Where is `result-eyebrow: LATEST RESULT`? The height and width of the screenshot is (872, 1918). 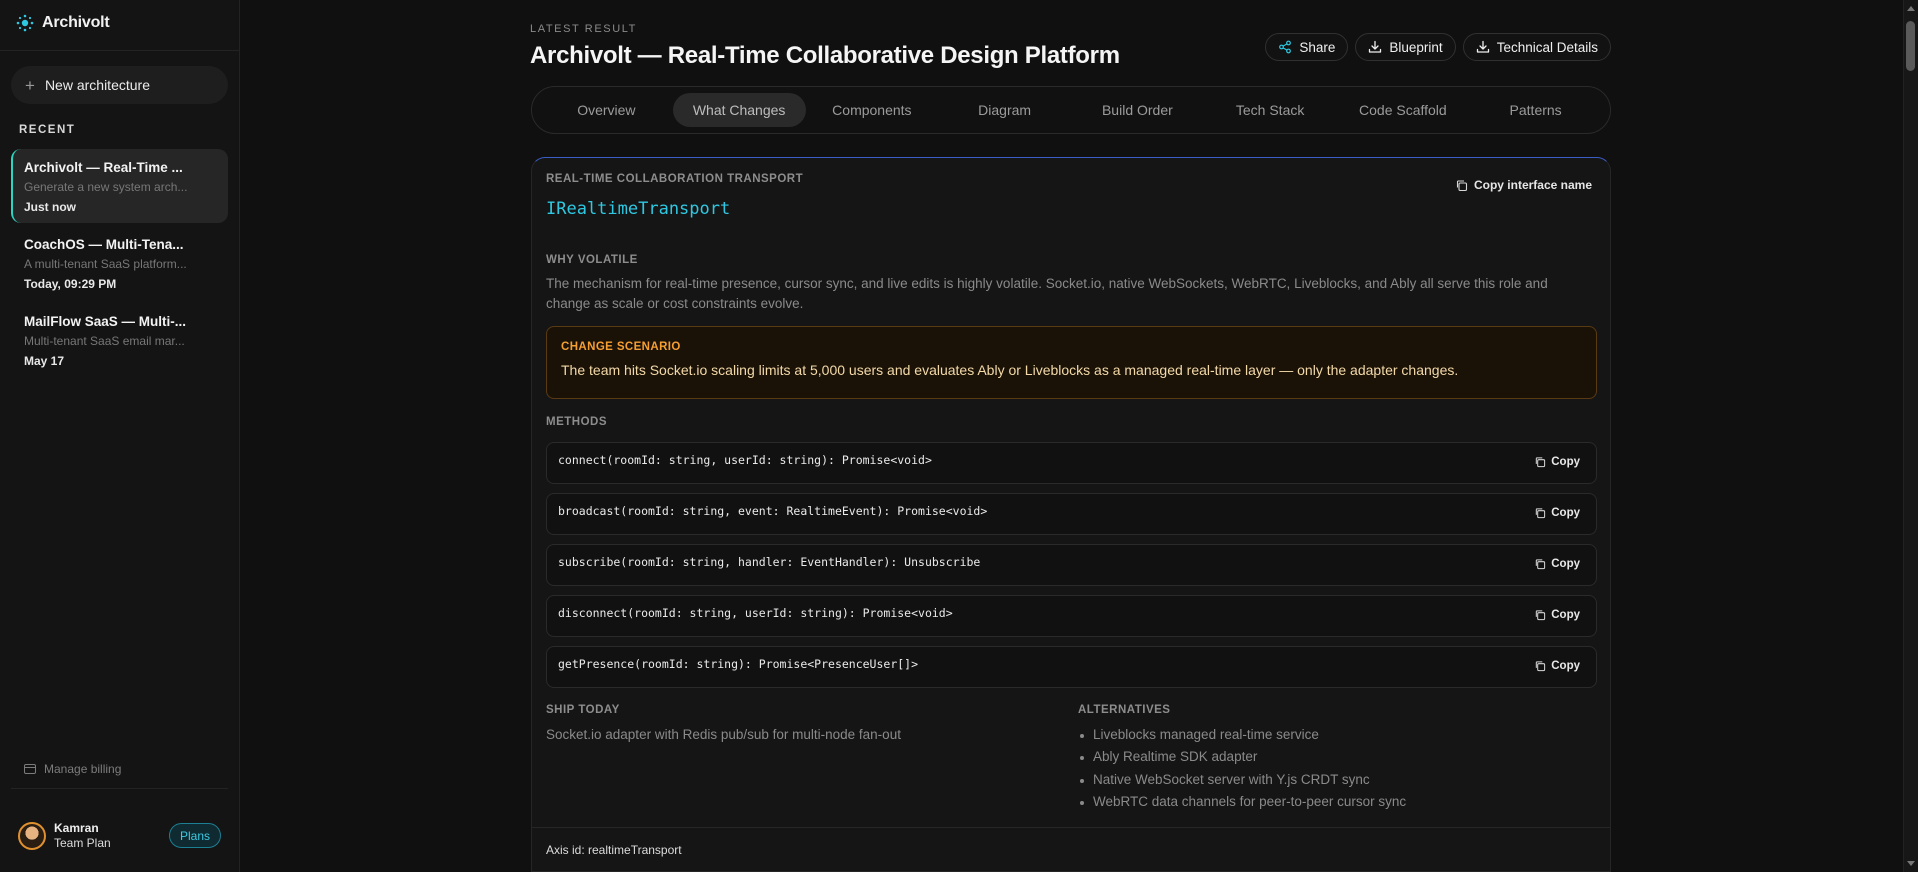 result-eyebrow: LATEST RESULT is located at coordinates (583, 29).